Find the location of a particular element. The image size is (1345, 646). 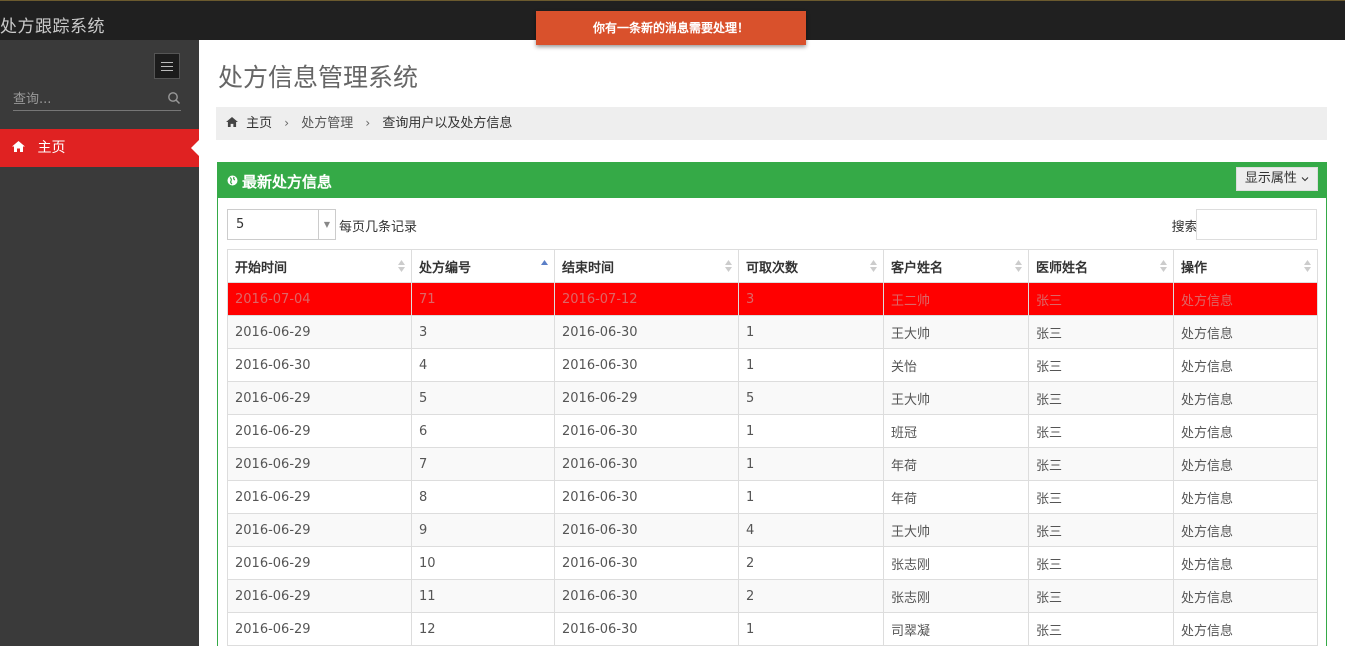

table-row: 2016-06-29 5 2016-06-29 5 王大帅 张三 处方信息 is located at coordinates (772, 398).